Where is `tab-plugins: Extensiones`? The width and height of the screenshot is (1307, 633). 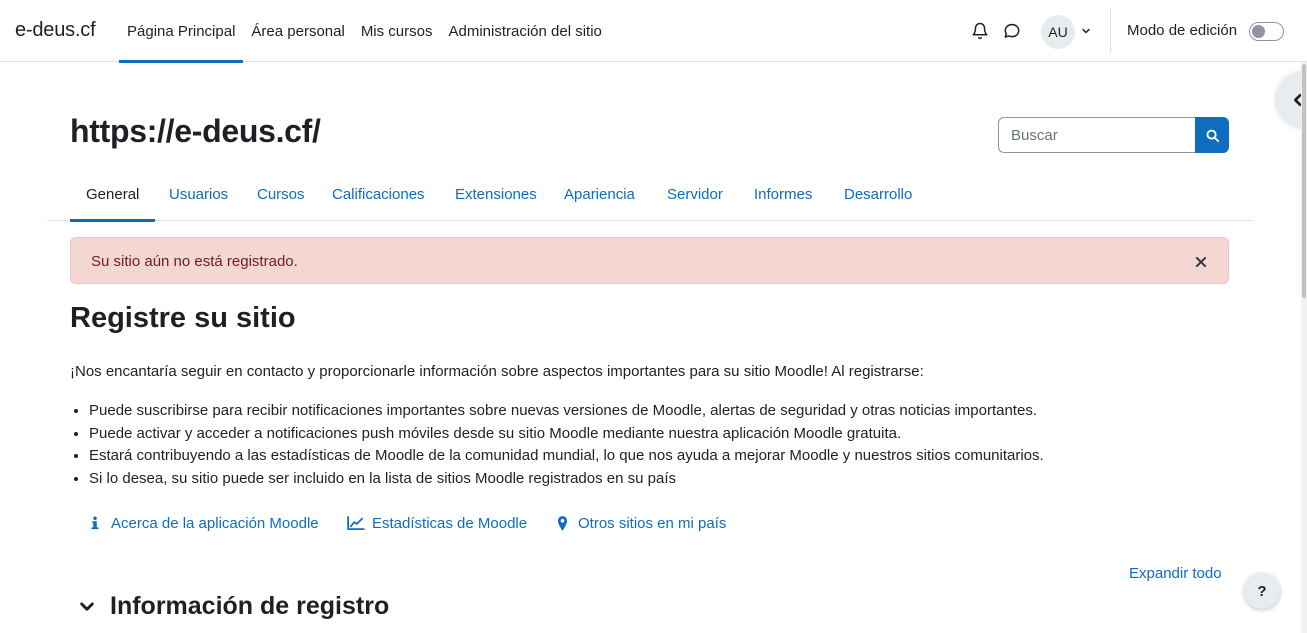
tab-plugins: Extensiones is located at coordinates (496, 194).